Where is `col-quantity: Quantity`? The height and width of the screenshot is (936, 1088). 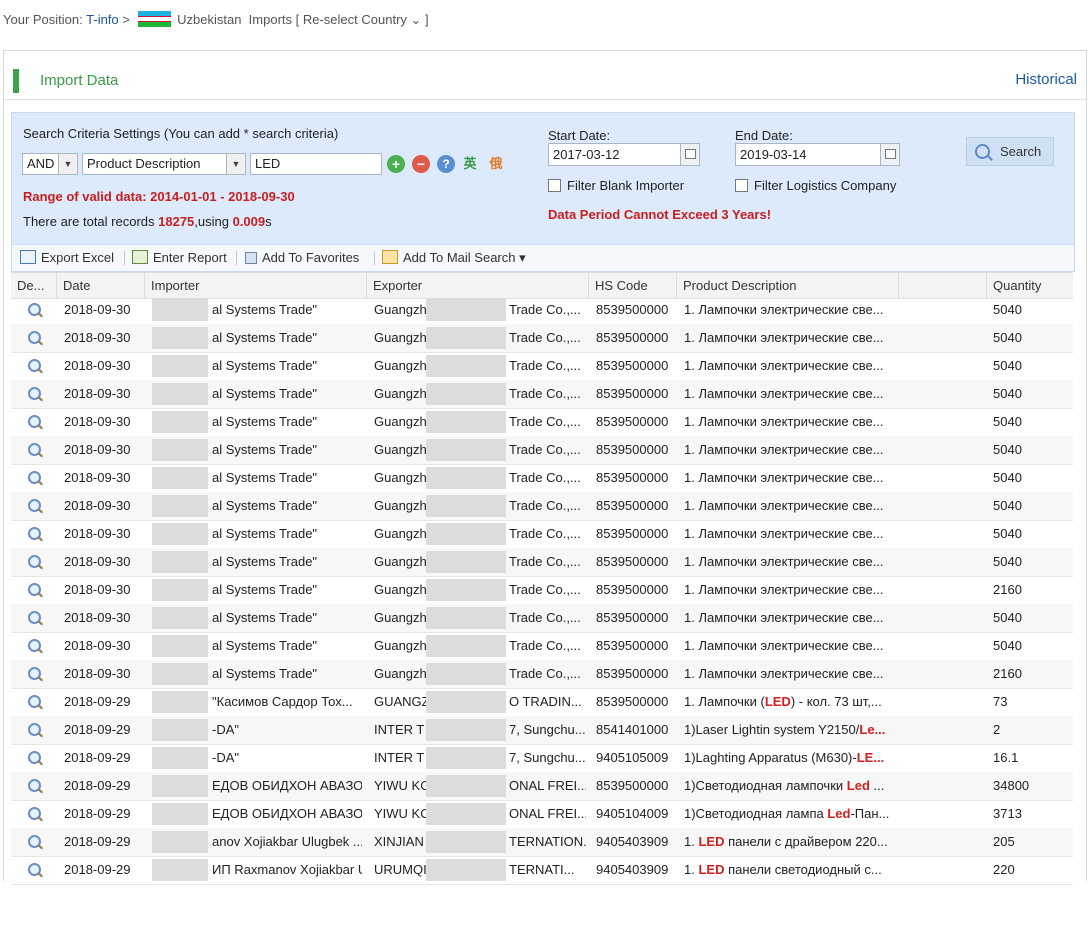
col-quantity: Quantity is located at coordinates (1030, 285).